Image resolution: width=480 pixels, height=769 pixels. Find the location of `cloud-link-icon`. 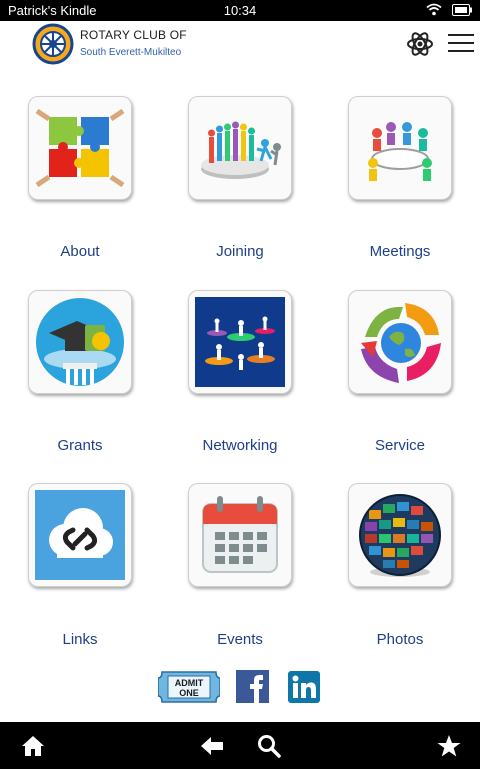

cloud-link-icon is located at coordinates (80, 535).